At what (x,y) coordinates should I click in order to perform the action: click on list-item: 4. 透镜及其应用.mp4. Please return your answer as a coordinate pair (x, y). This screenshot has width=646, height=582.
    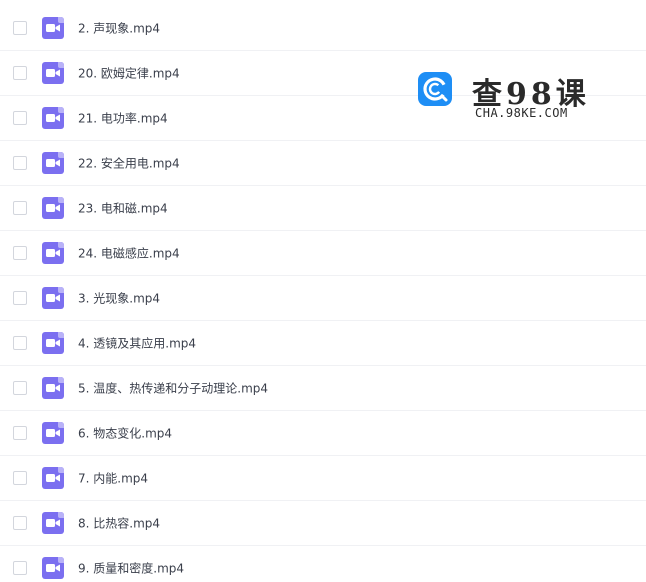
    Looking at the image, I should click on (323, 343).